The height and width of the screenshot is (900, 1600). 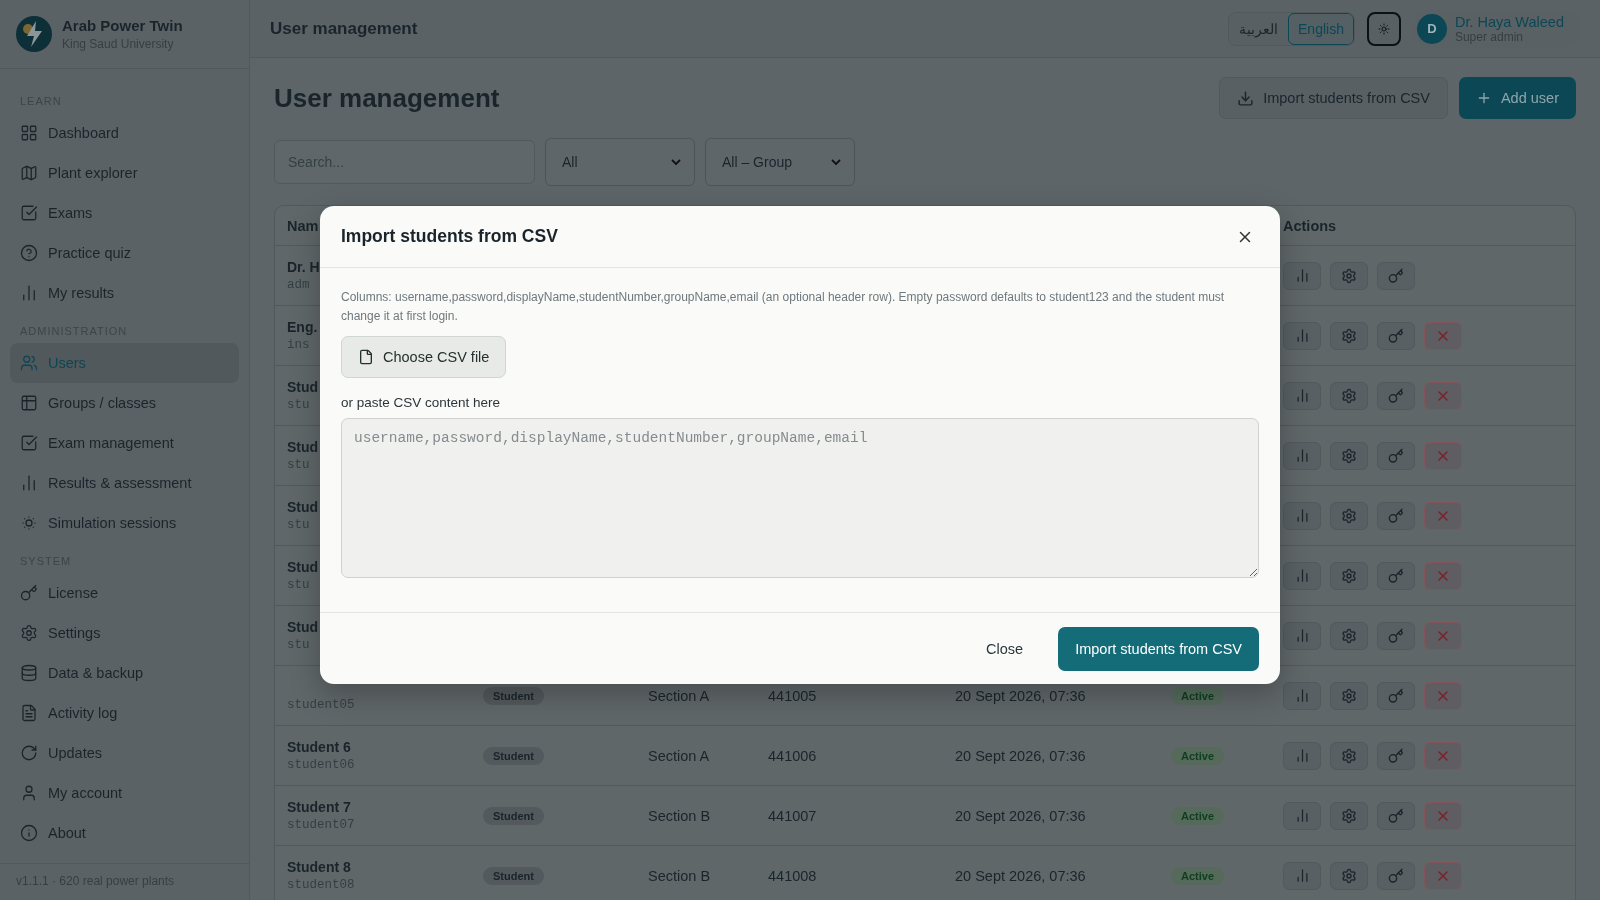 What do you see at coordinates (1020, 875) in the screenshot?
I see `table-cell: 20 Sept 2026, 07:36` at bounding box center [1020, 875].